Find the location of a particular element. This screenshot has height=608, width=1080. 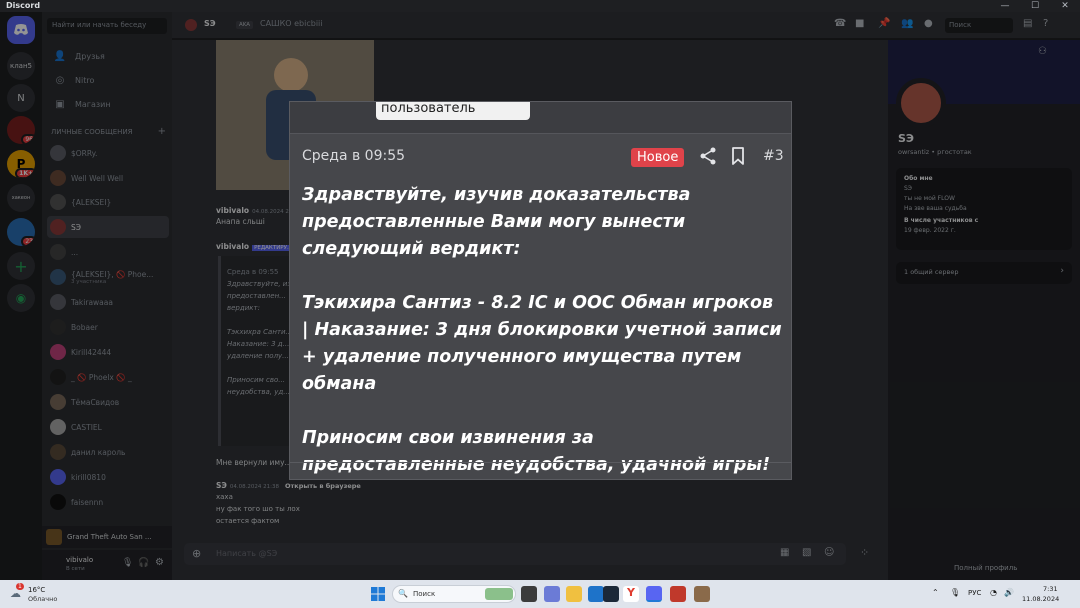

bookmark-icon is located at coordinates (738, 156).